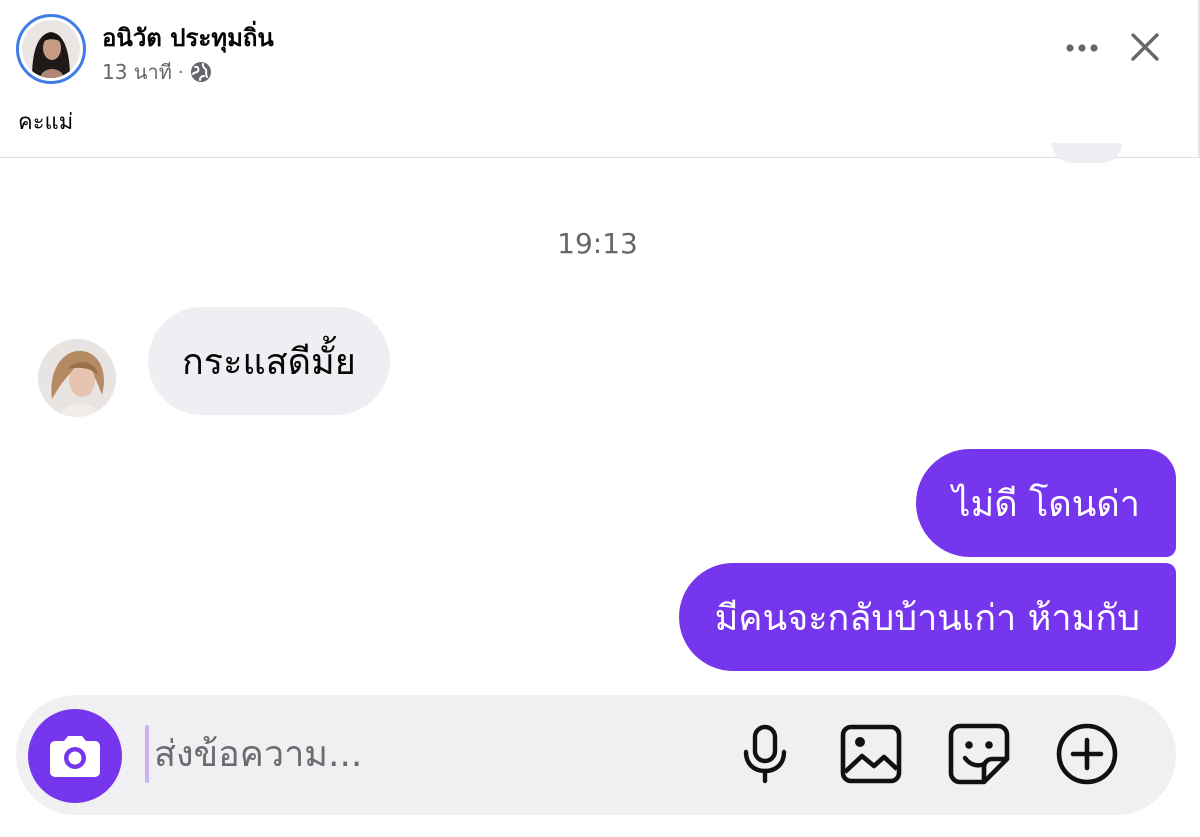  I want to click on sticker-button, so click(979, 754).